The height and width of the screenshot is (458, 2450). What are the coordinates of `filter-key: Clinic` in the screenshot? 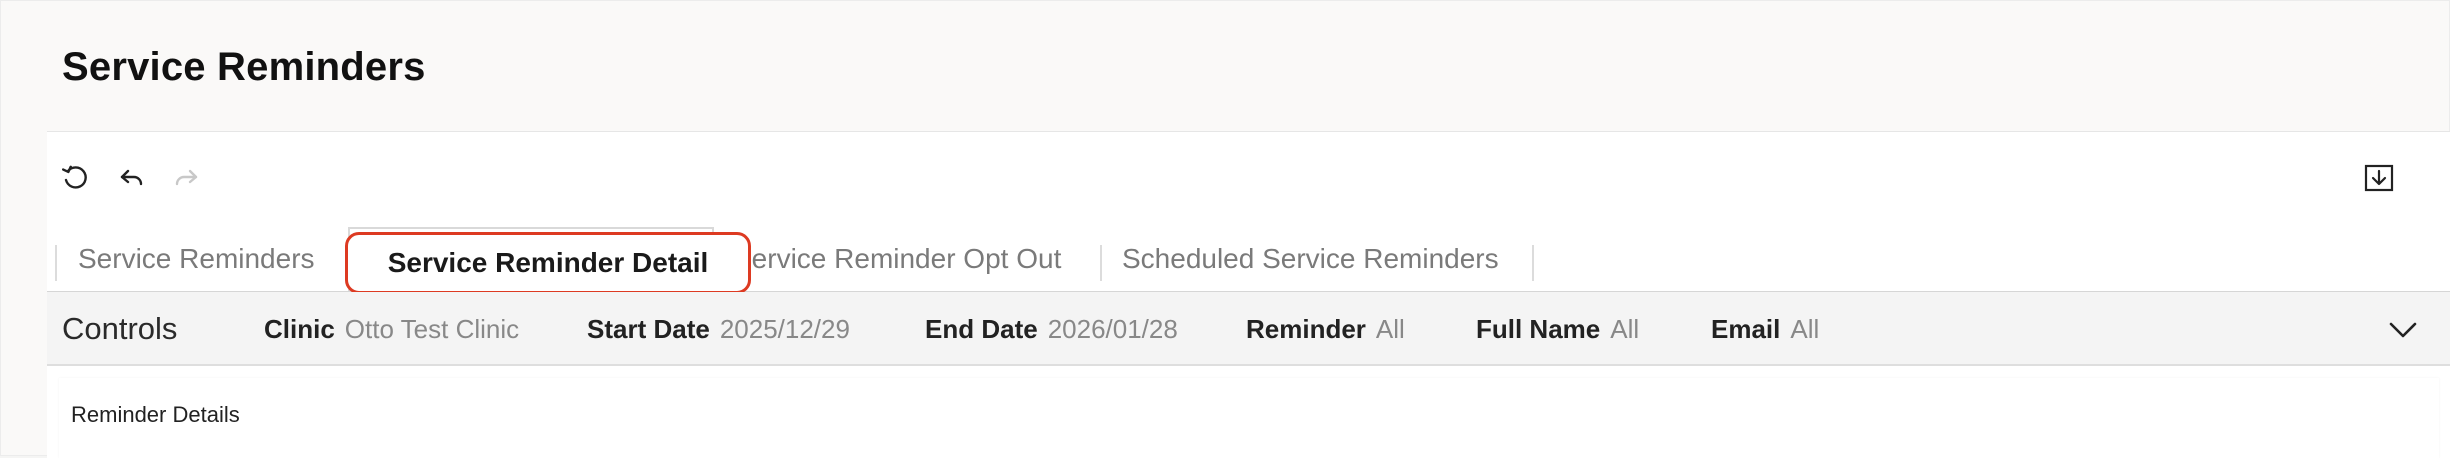 It's located at (299, 328).